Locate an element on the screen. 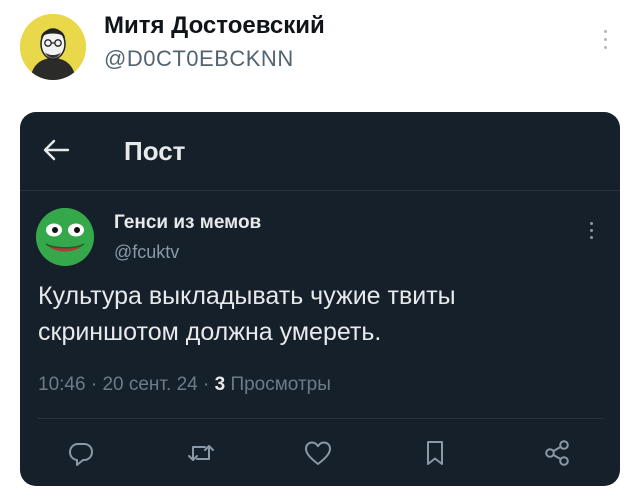 The image size is (640, 498). like-button is located at coordinates (318, 453).